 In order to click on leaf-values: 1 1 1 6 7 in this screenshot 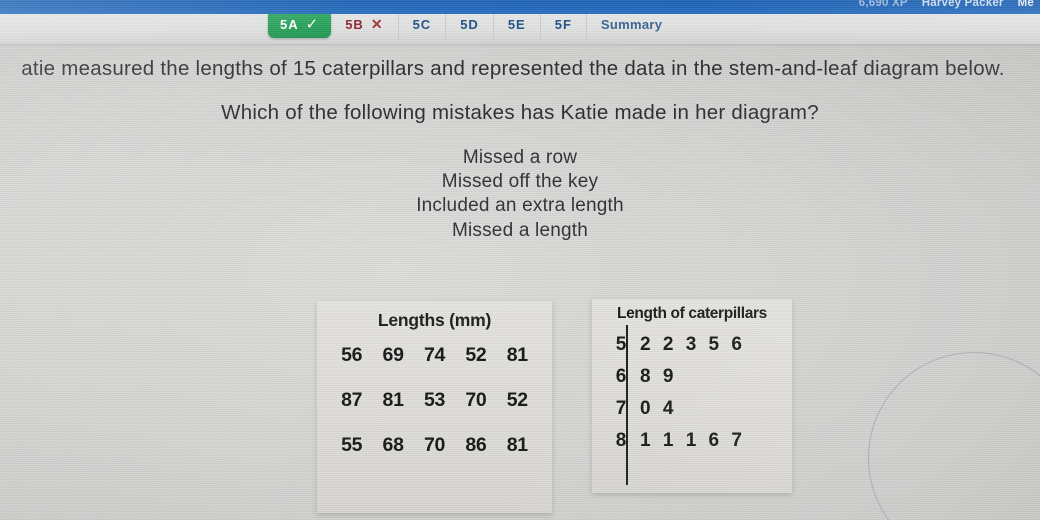, I will do `click(693, 440)`.